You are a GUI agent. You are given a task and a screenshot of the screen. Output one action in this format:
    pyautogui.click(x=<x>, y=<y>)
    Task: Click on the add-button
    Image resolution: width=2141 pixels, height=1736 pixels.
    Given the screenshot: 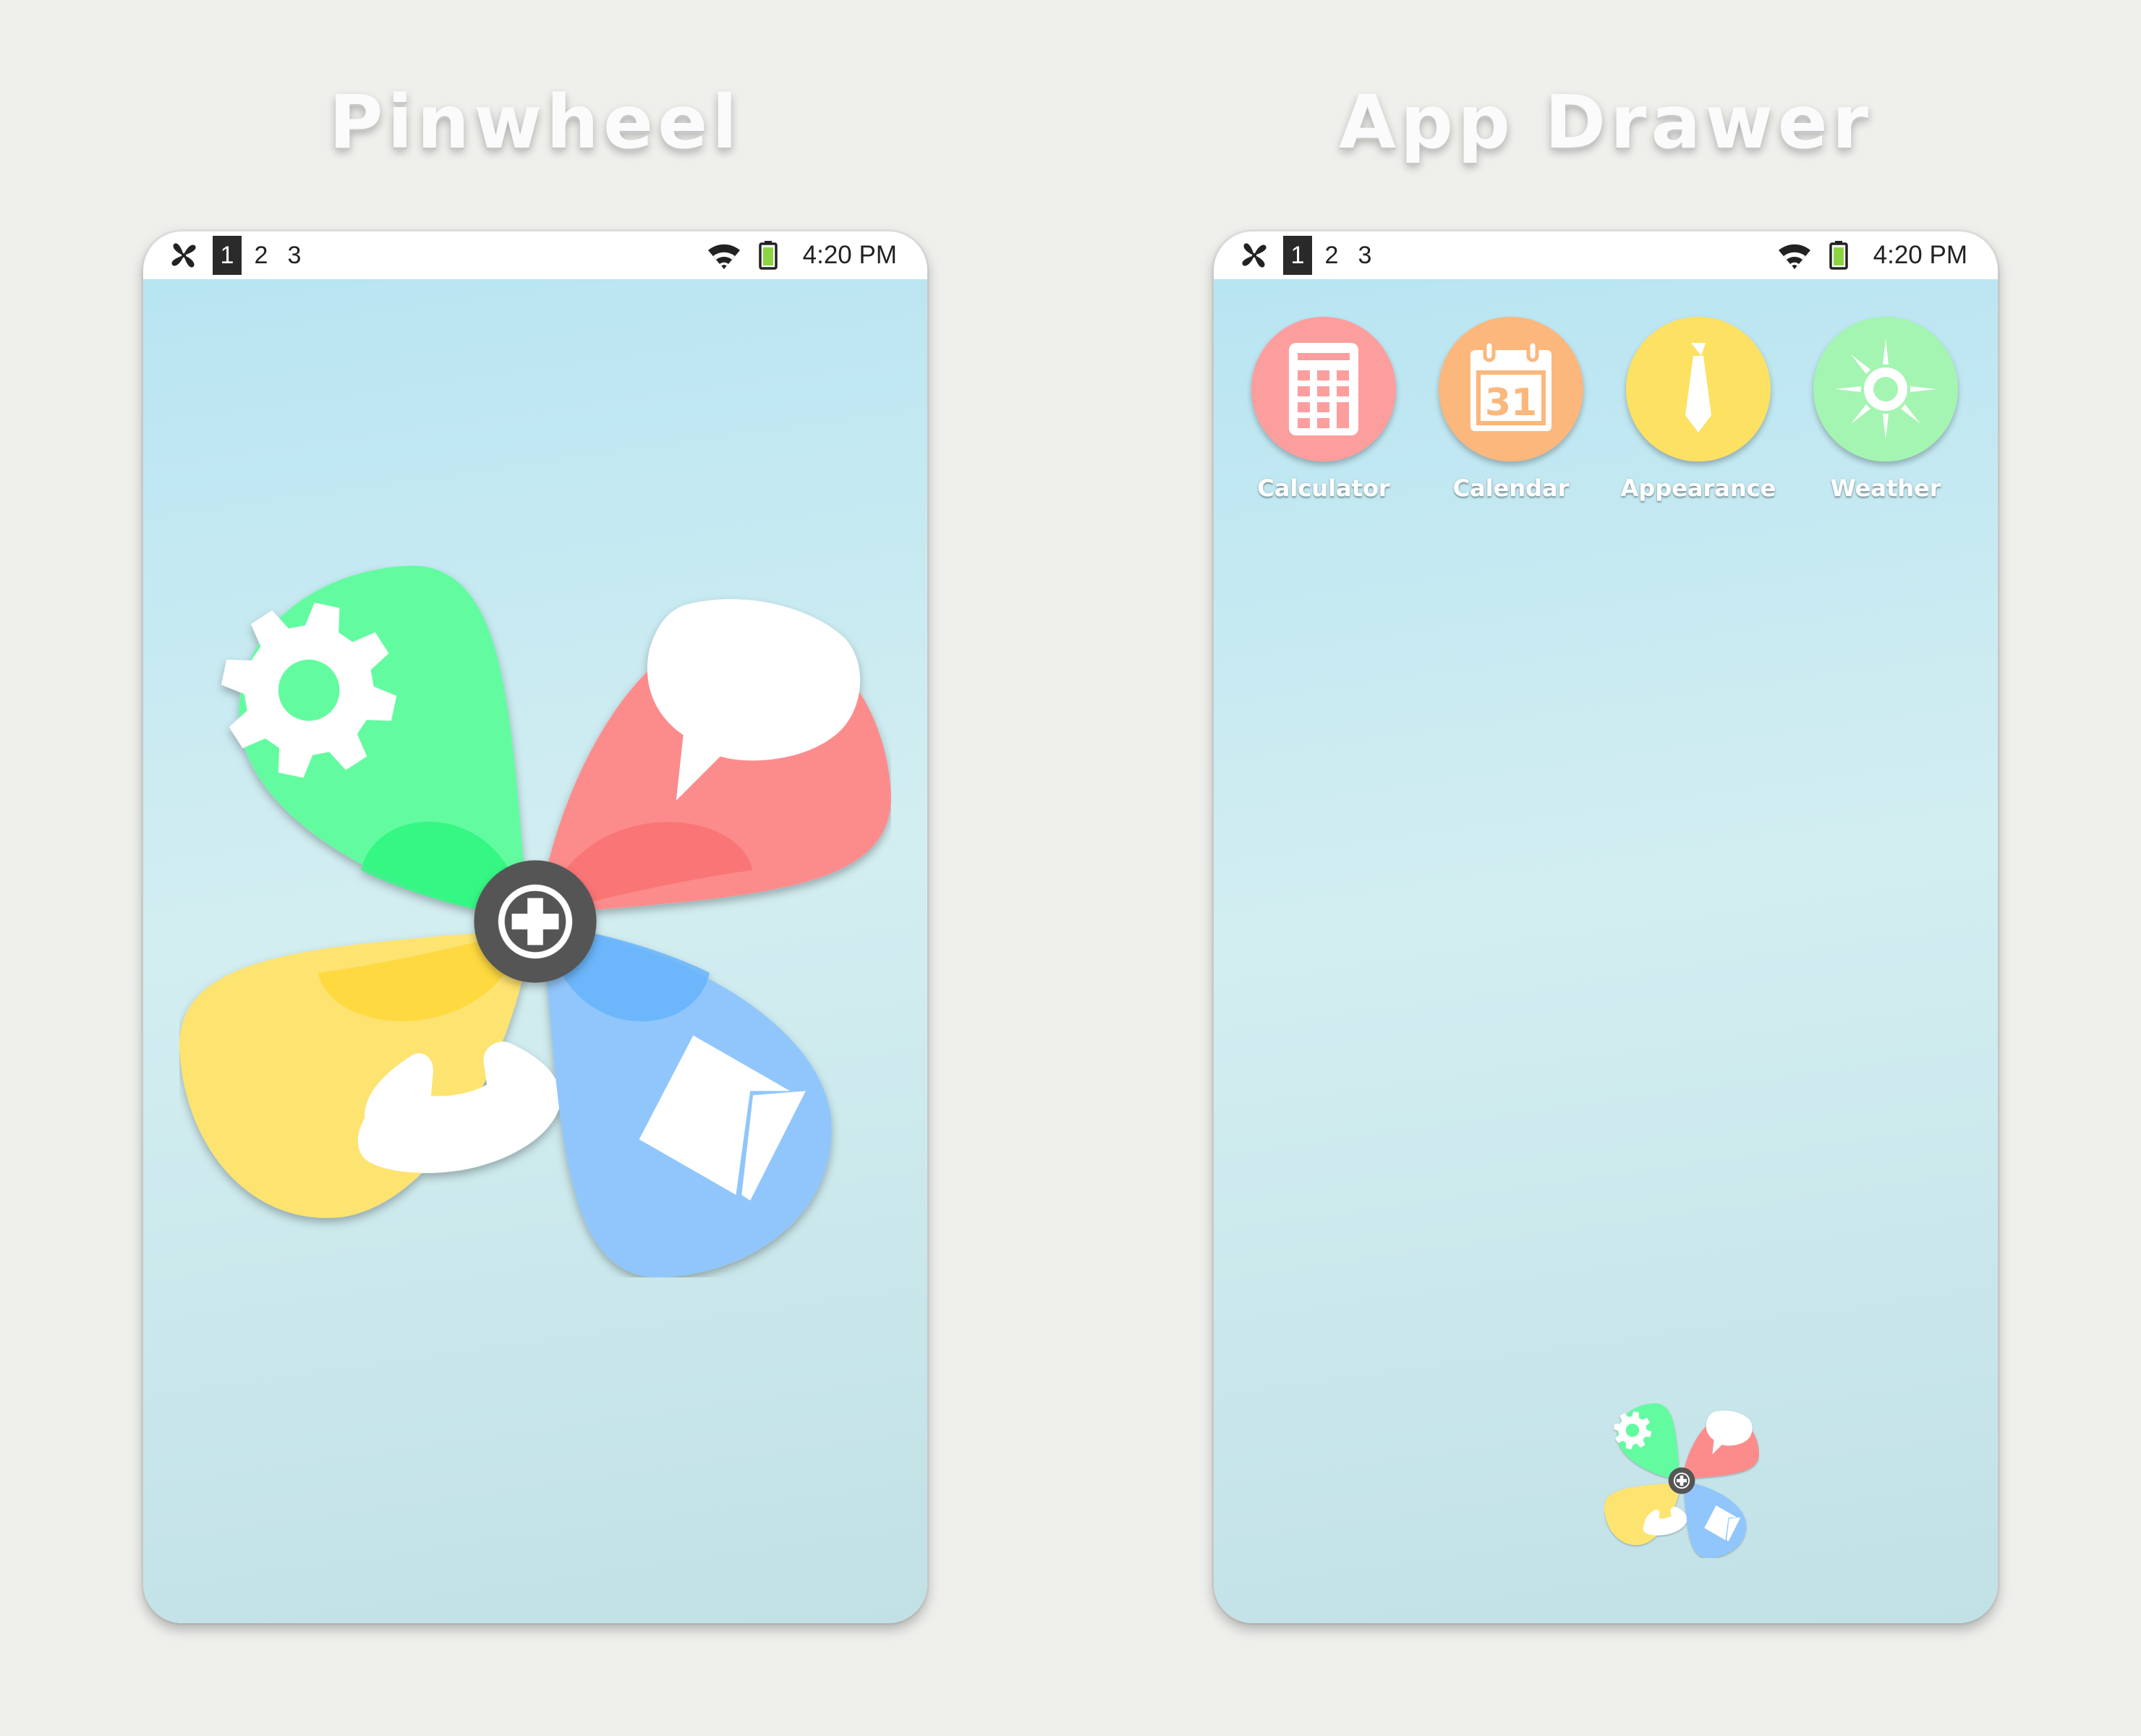 What is the action you would take?
    pyautogui.click(x=535, y=922)
    